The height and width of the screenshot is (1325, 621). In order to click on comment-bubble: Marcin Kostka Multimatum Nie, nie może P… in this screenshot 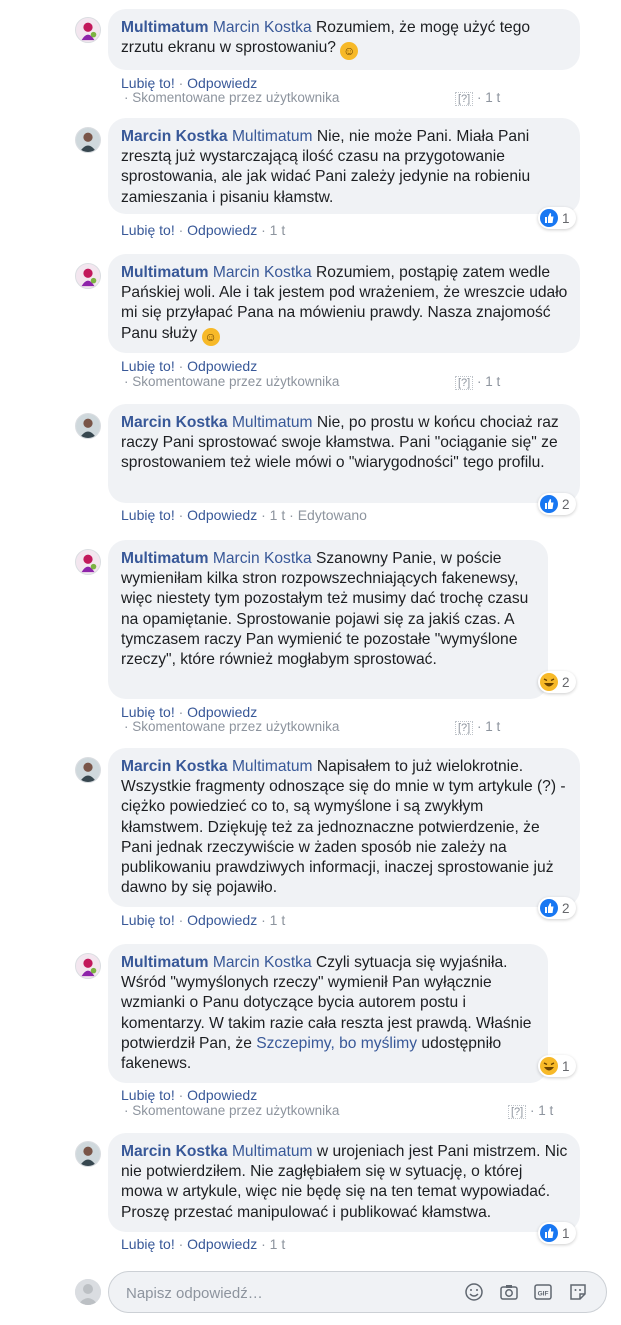, I will do `click(344, 166)`.